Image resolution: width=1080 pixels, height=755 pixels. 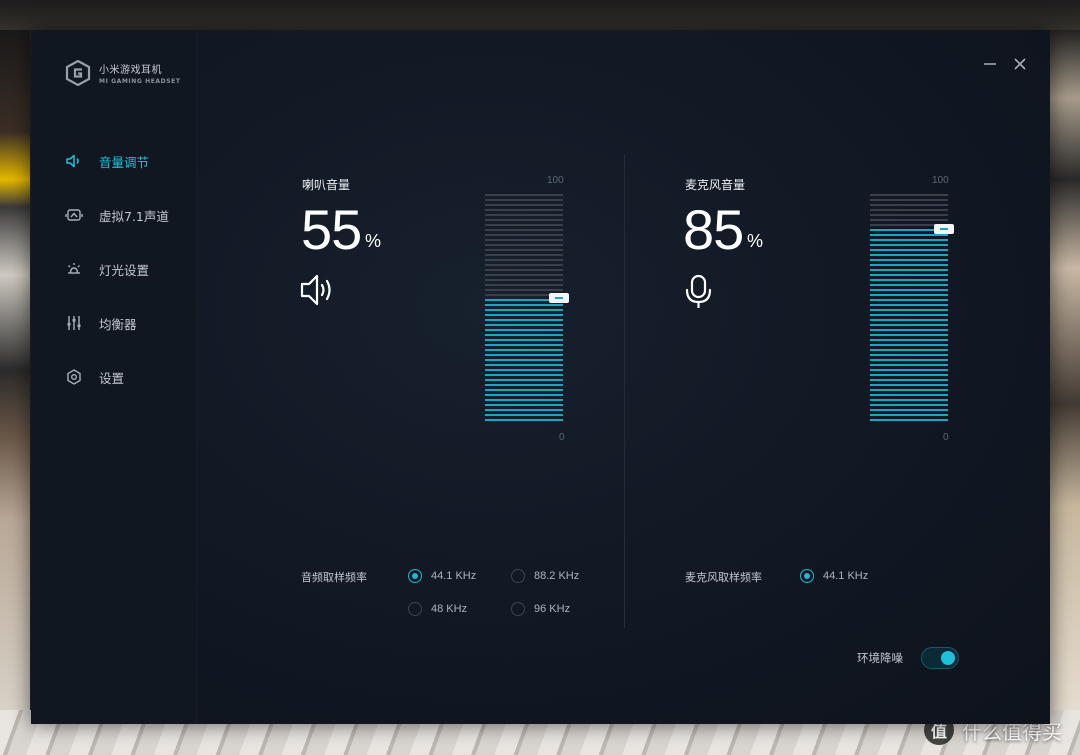 I want to click on speaker-volume-unit: %, so click(x=373, y=241).